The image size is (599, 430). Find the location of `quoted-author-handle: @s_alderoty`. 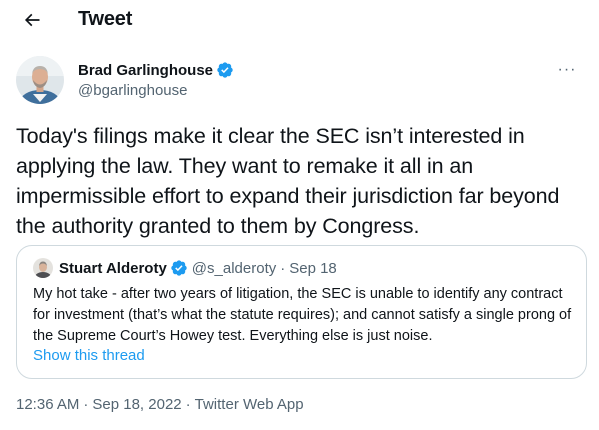

quoted-author-handle: @s_alderoty is located at coordinates (234, 268).